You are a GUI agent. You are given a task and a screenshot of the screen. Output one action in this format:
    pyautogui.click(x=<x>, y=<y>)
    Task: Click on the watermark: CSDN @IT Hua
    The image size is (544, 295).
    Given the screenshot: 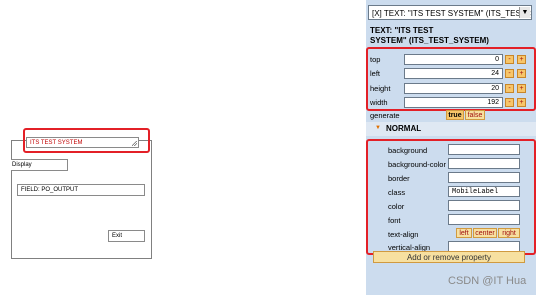 What is the action you would take?
    pyautogui.click(x=487, y=281)
    